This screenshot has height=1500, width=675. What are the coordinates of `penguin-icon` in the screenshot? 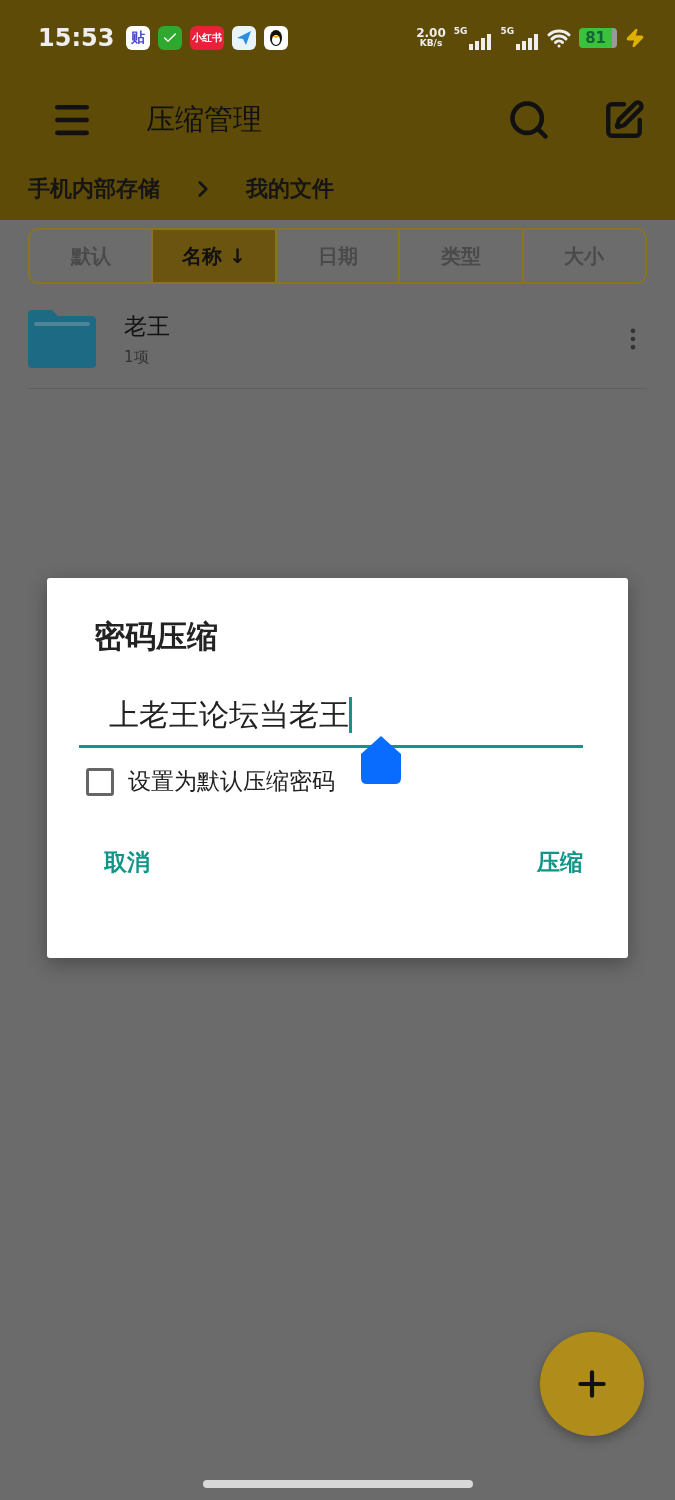 It's located at (276, 37).